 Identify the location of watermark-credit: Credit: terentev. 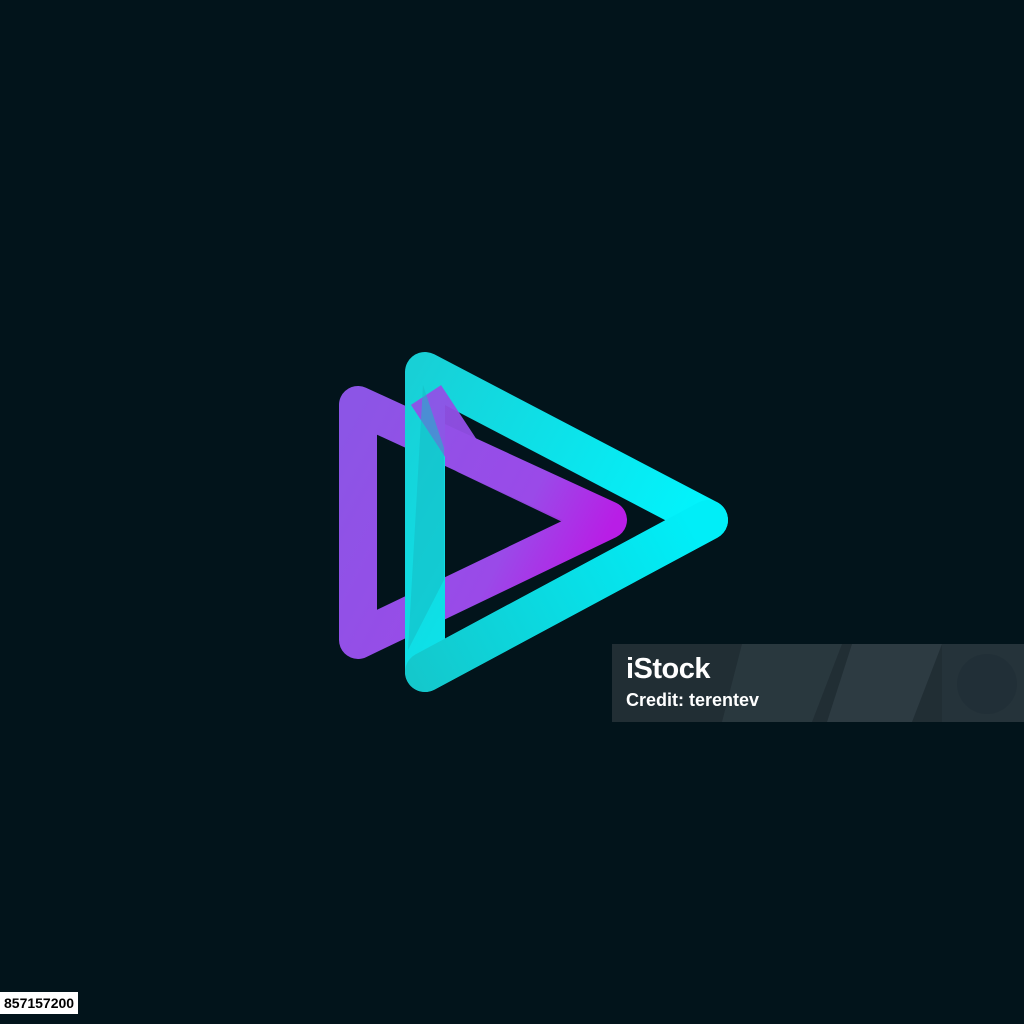
(693, 700).